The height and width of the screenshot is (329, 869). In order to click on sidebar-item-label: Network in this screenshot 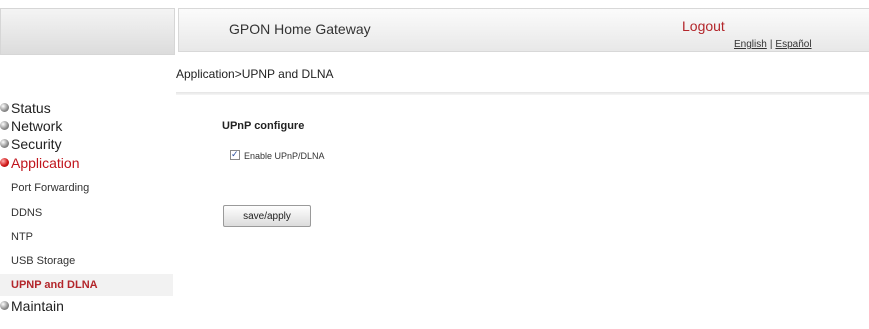, I will do `click(37, 126)`.